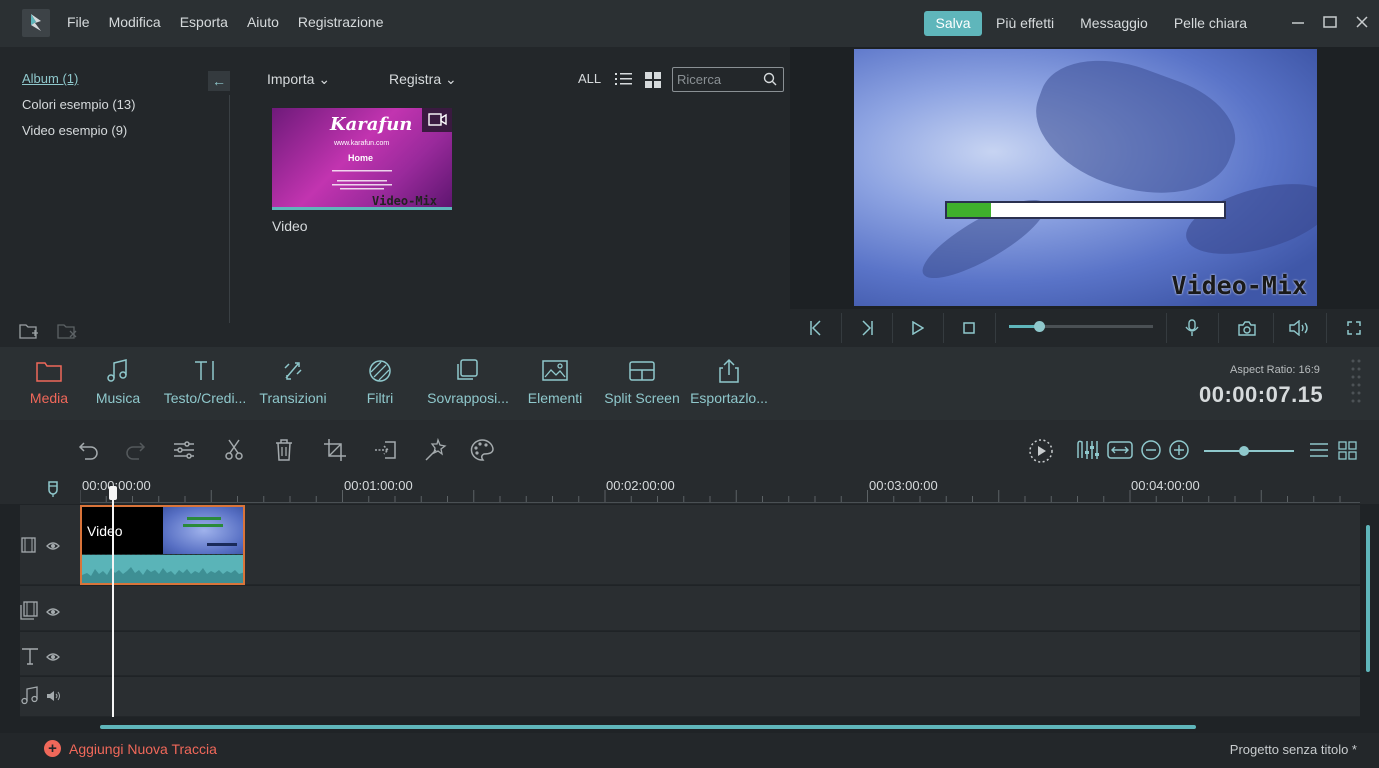  What do you see at coordinates (380, 398) in the screenshot?
I see `tab-label: Filtri` at bounding box center [380, 398].